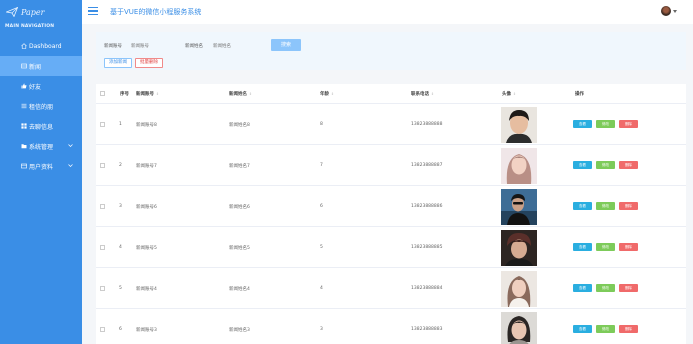 This screenshot has width=693, height=344. I want to click on page-title: 基于VUE的微信小程服务系统, so click(156, 12).